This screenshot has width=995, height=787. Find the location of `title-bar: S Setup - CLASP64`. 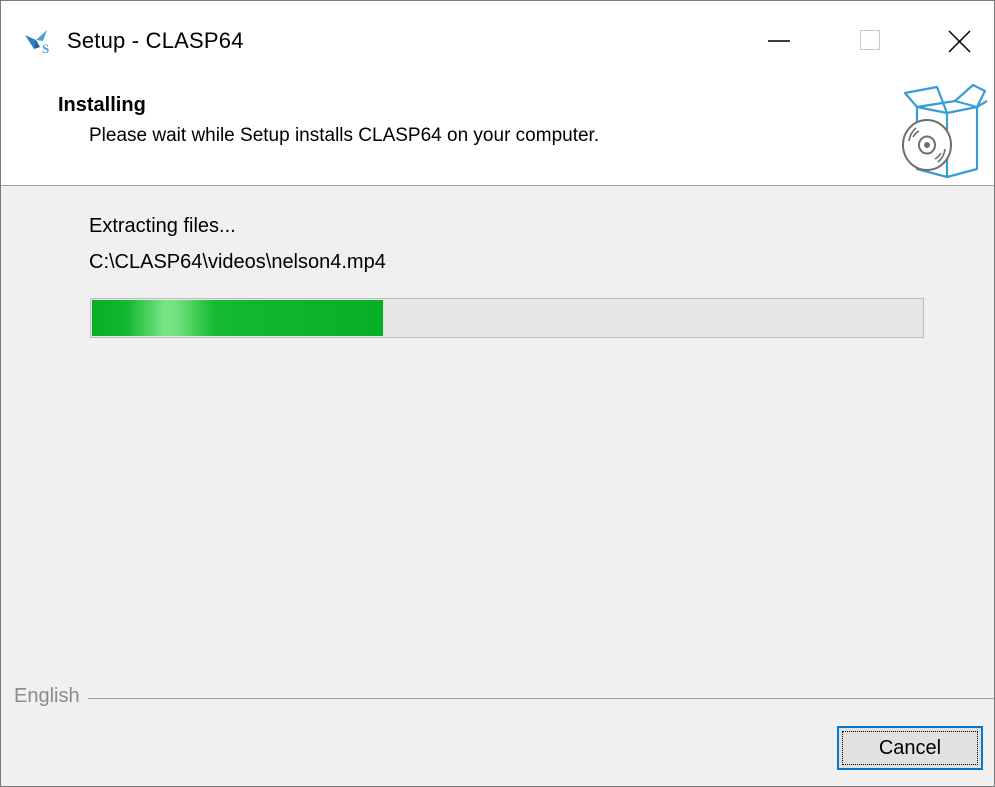

title-bar: S Setup - CLASP64 is located at coordinates (497, 41).